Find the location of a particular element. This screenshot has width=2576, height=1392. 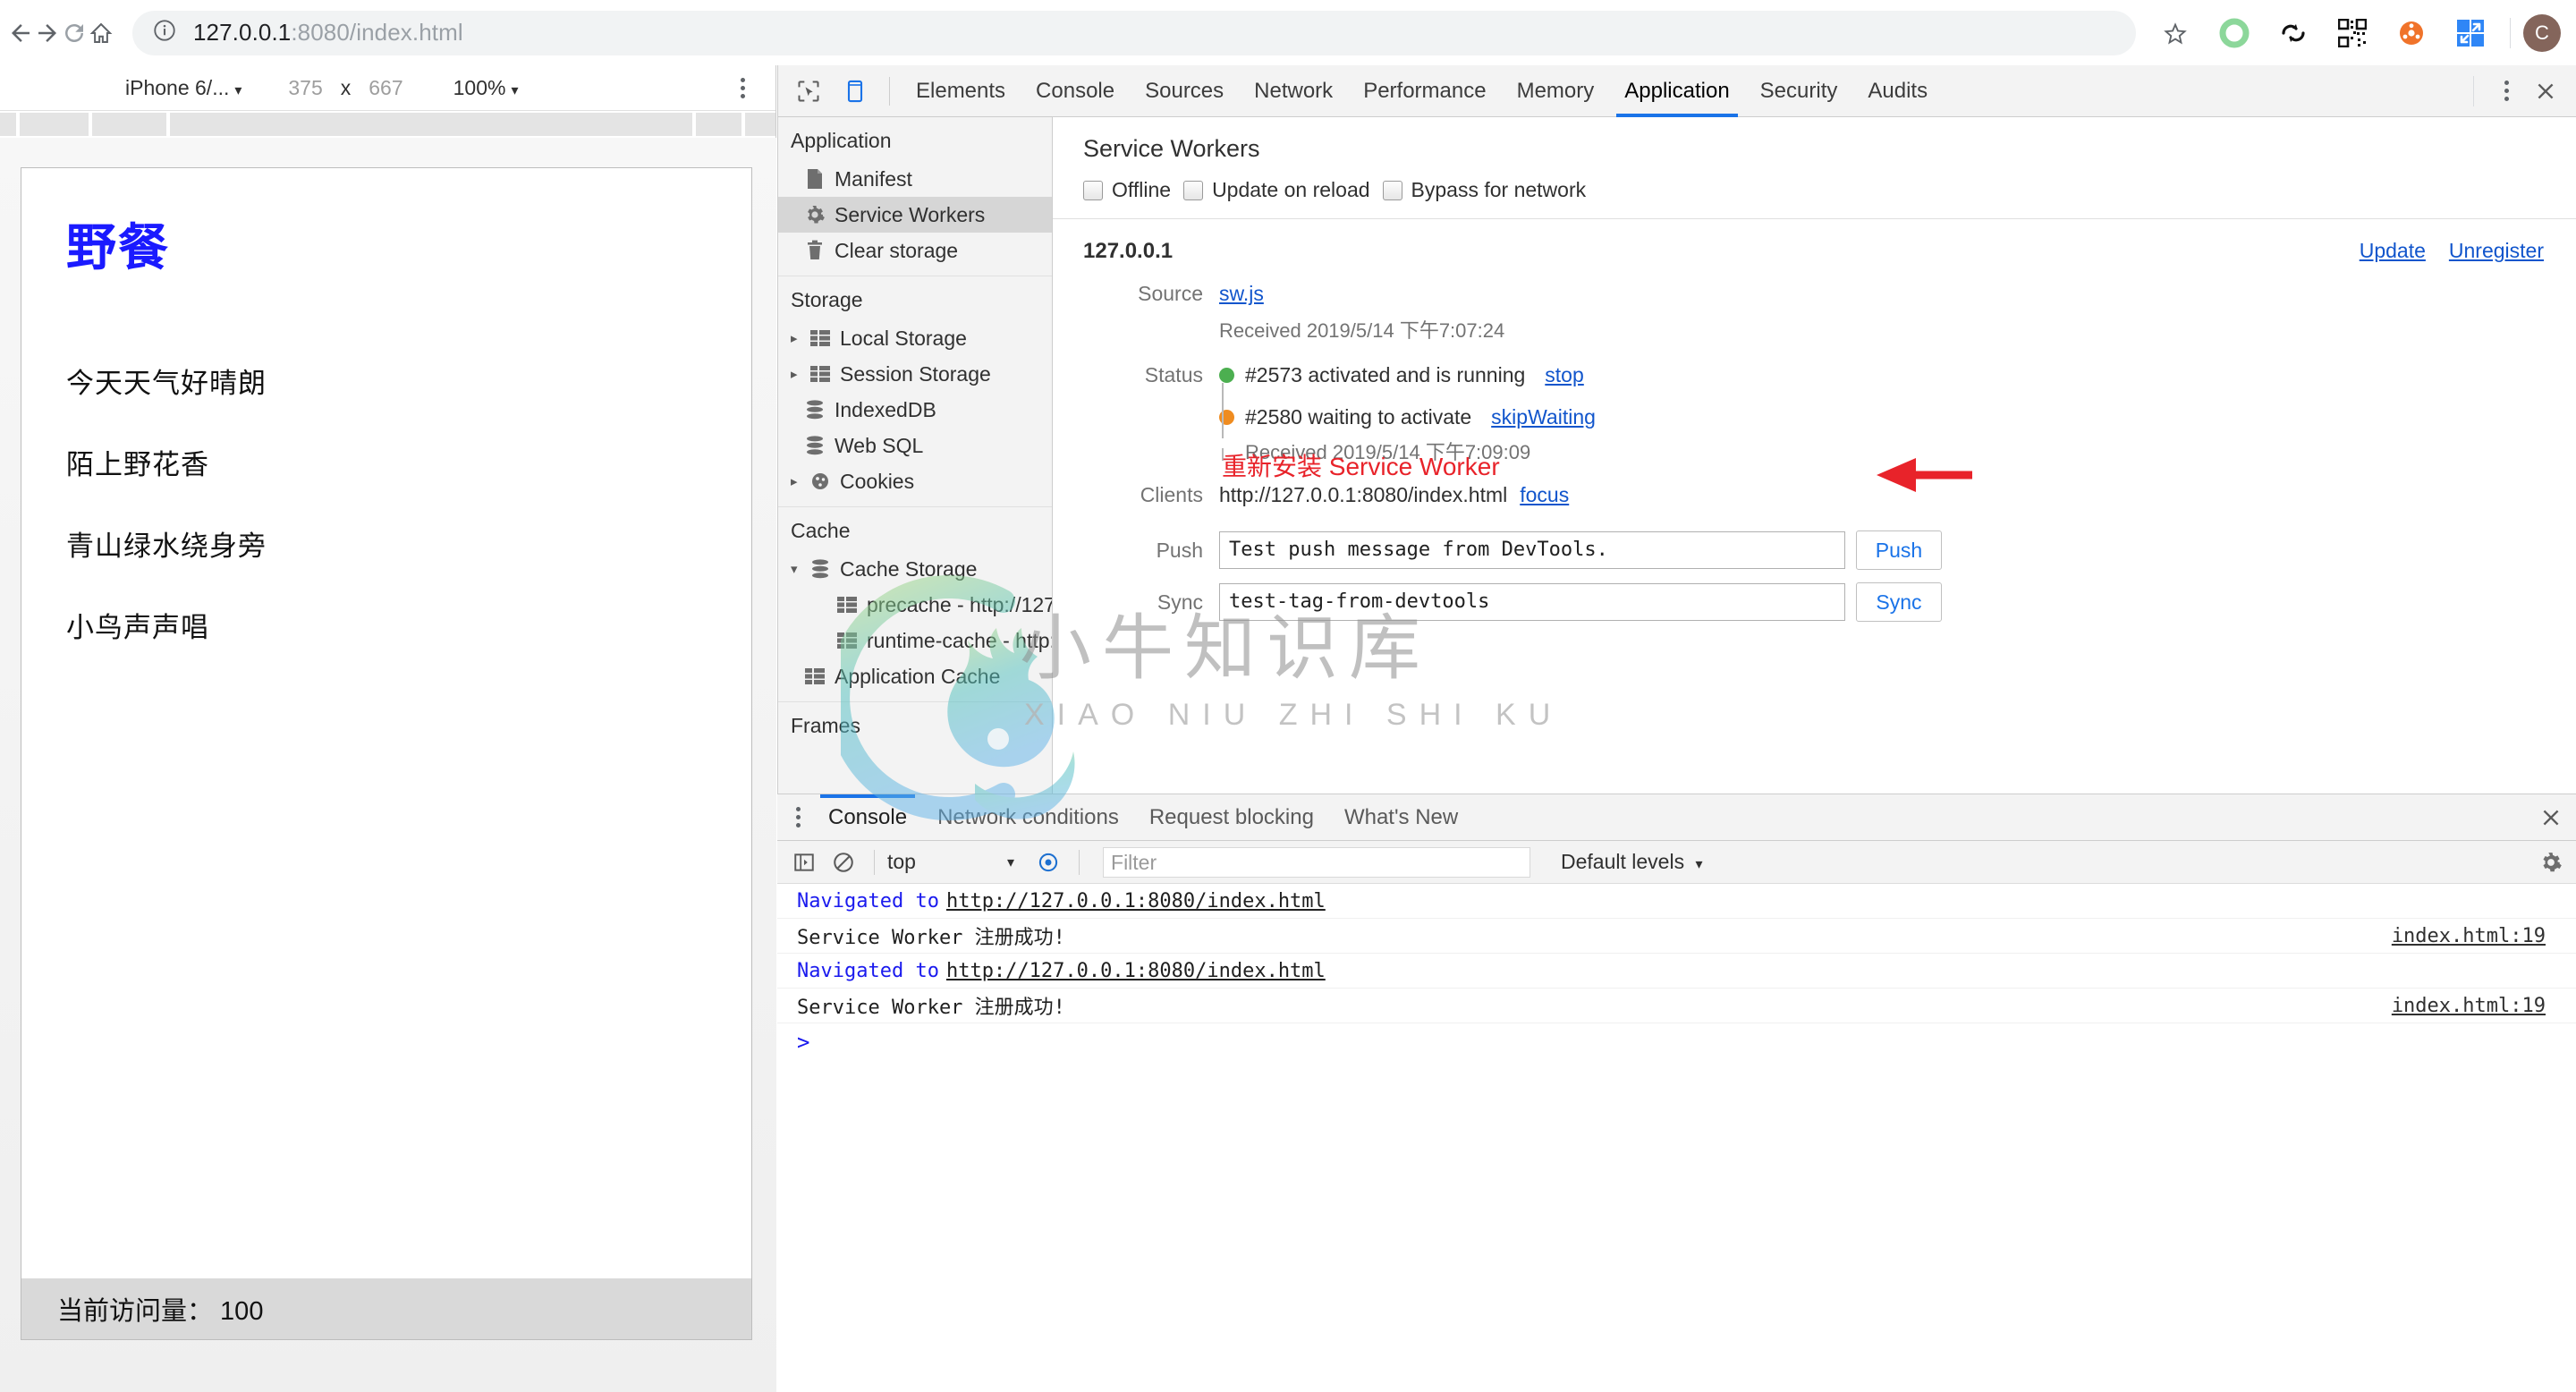

profile-avatar: C is located at coordinates (2542, 32).